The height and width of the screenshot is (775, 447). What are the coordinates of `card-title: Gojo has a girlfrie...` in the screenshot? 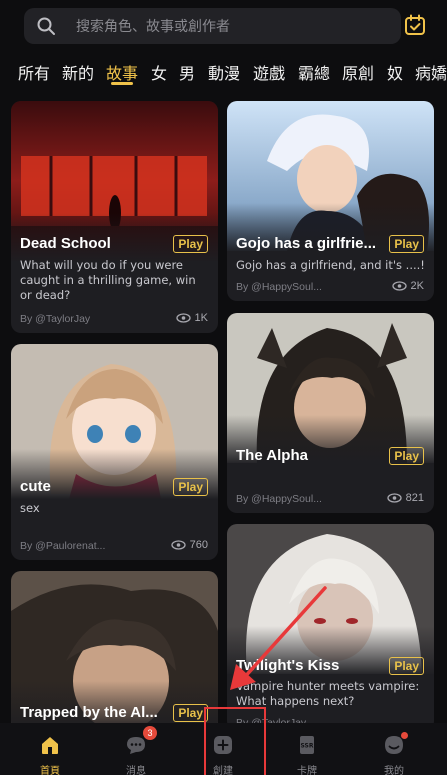 It's located at (306, 243).